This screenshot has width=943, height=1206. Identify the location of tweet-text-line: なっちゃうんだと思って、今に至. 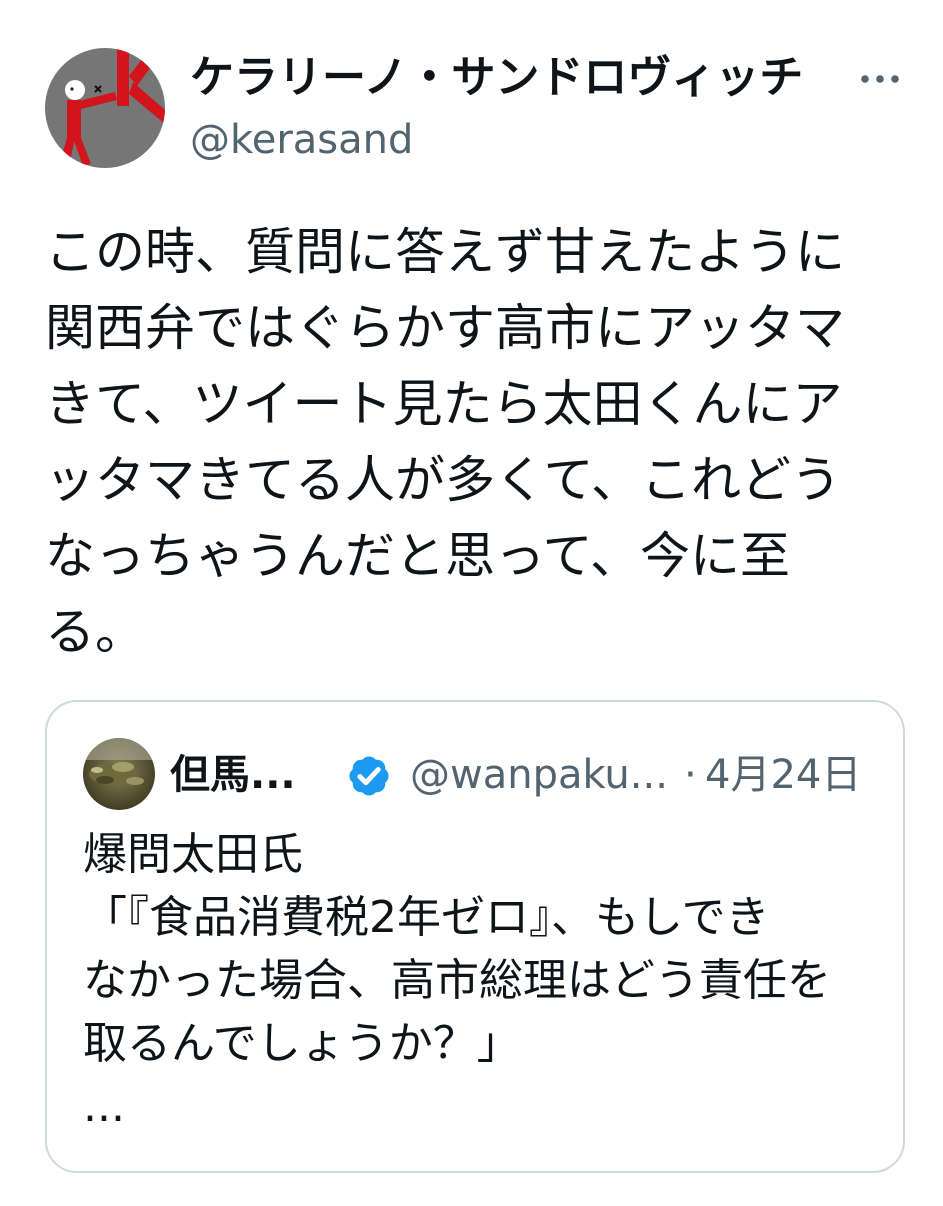
(417, 556).